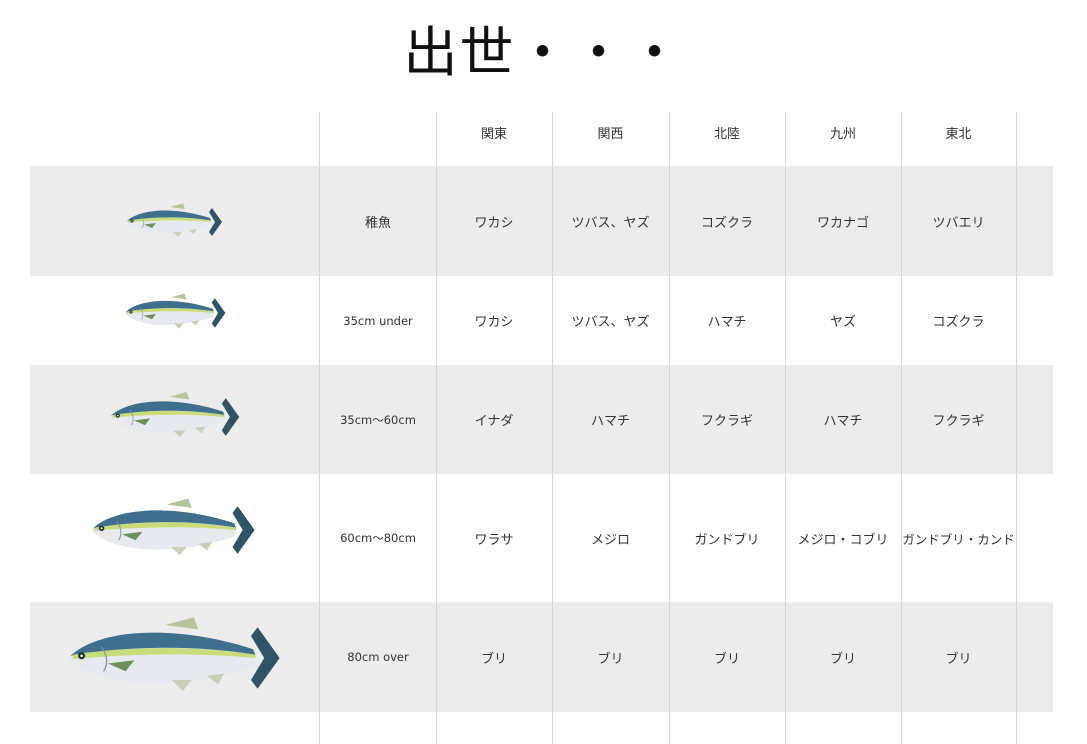  What do you see at coordinates (843, 540) in the screenshot?
I see `name-cell: メジロ・コブリ` at bounding box center [843, 540].